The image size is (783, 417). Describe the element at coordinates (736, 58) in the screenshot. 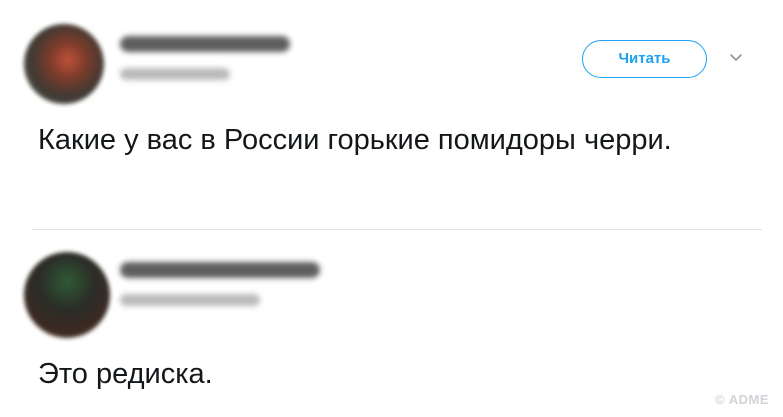

I see `chevron-down-icon` at that location.